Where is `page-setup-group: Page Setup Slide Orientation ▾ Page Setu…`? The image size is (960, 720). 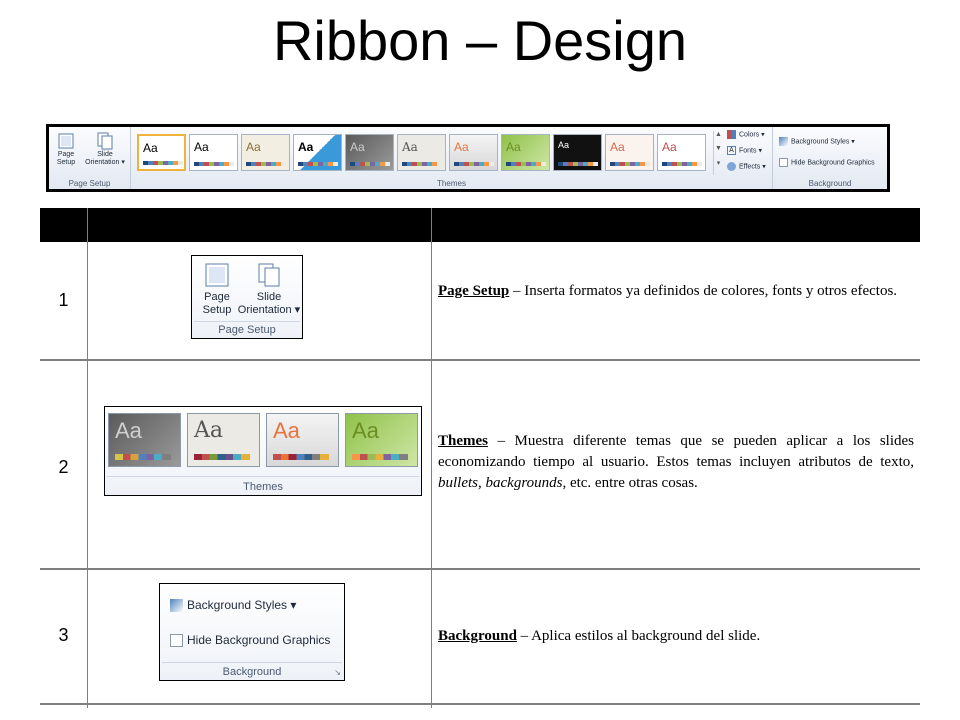 page-setup-group: Page Setup Slide Orientation ▾ Page Setu… is located at coordinates (90, 158).